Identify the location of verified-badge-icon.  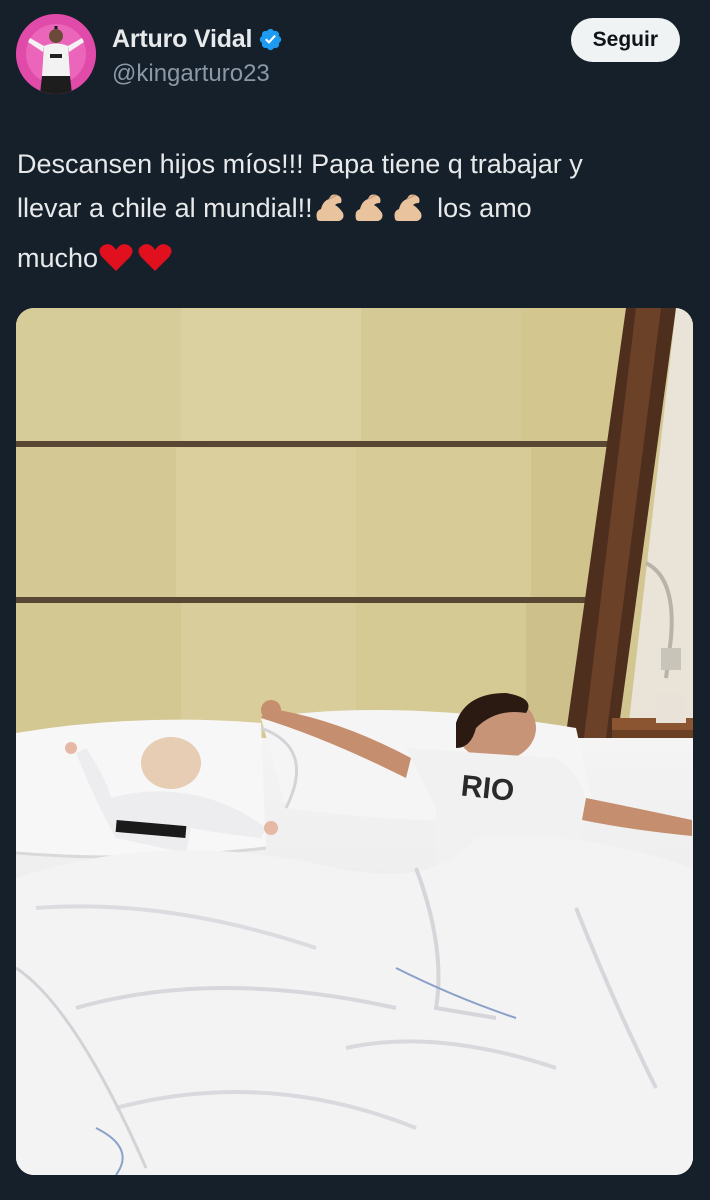
(270, 39).